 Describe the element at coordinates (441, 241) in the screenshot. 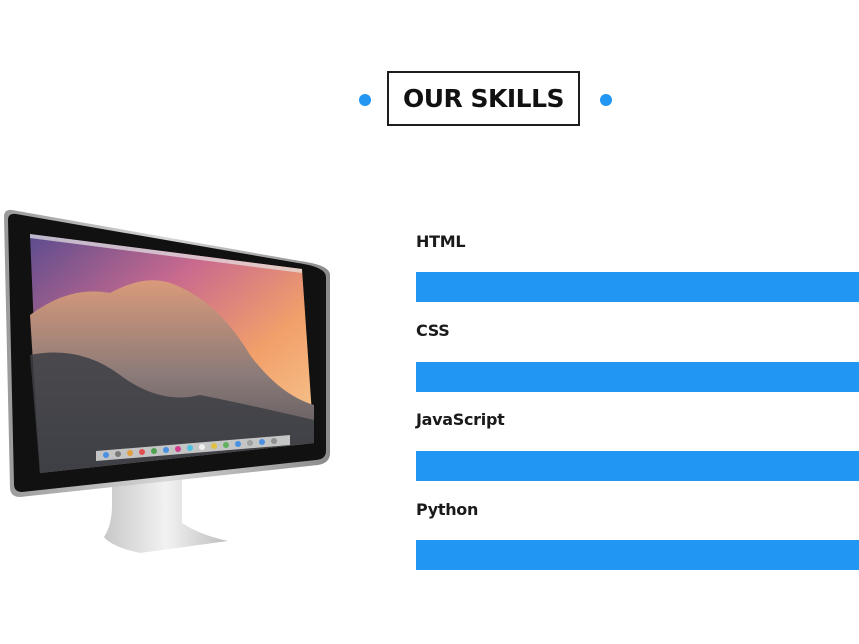

I see `skill-label-html: HTML` at that location.